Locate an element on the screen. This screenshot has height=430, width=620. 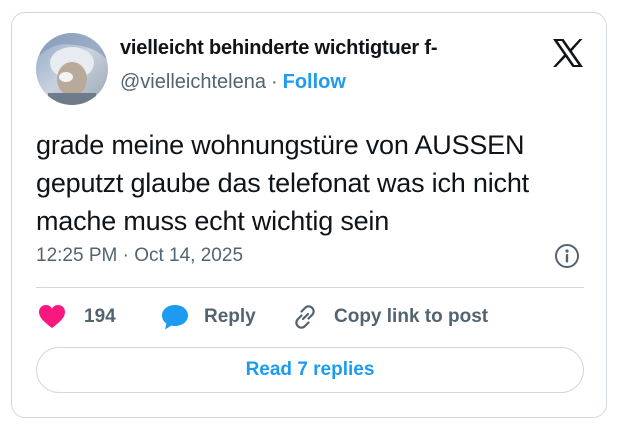
tweet-timestamp: 12:25 PM · Oct 14, 2025 is located at coordinates (139, 256).